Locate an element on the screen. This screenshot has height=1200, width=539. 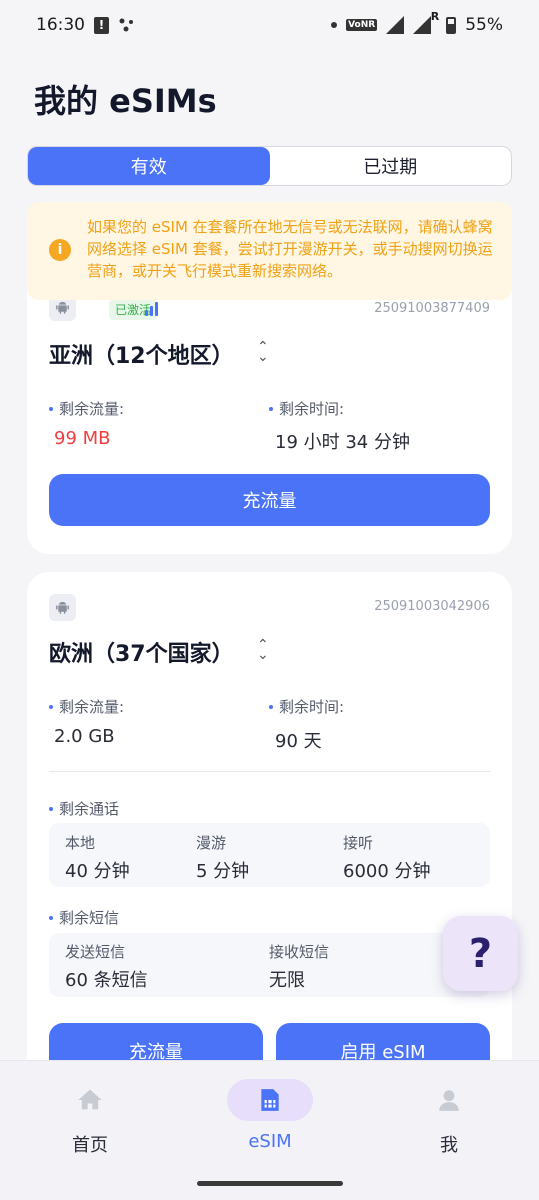
order-id: 25091003877409 is located at coordinates (432, 308).